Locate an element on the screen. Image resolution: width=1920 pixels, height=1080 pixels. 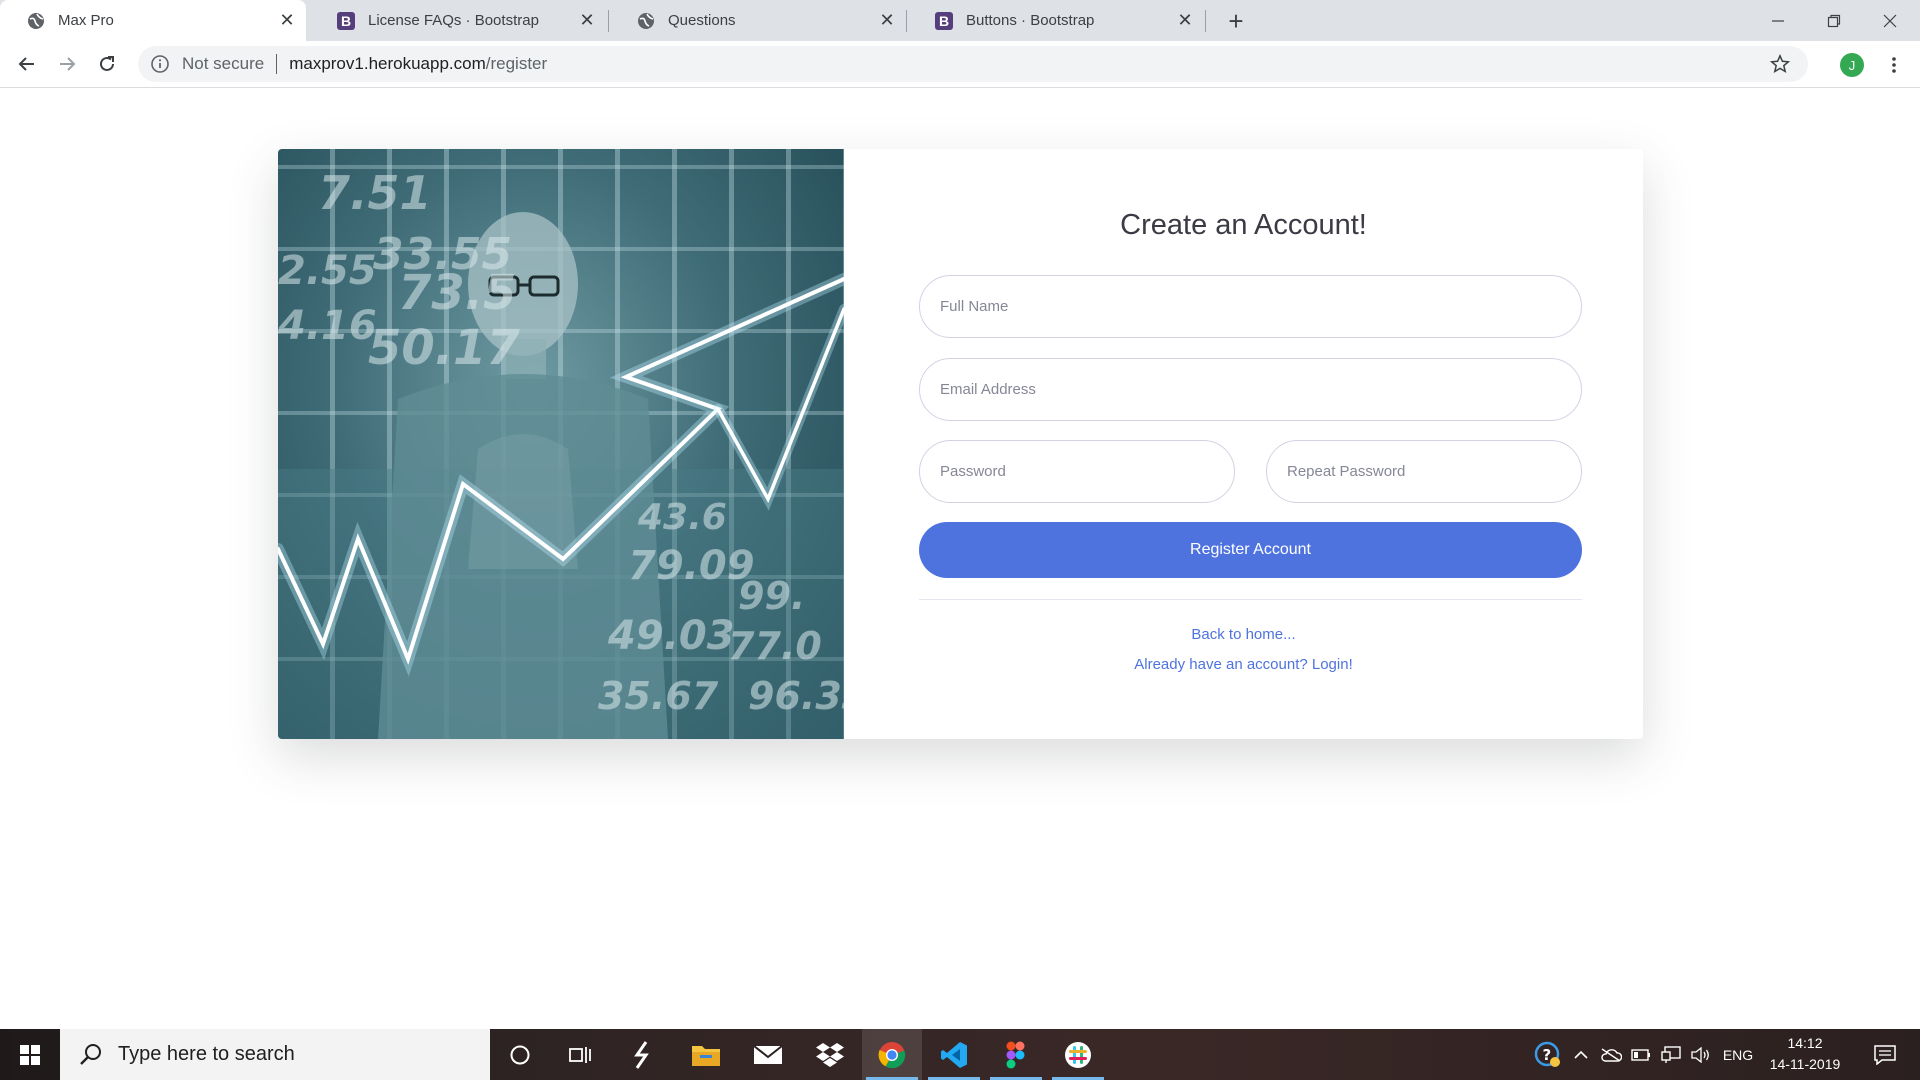
tab-buttons-bootstrap: B Buttons · Bootstrap ✕ is located at coordinates (1056, 20).